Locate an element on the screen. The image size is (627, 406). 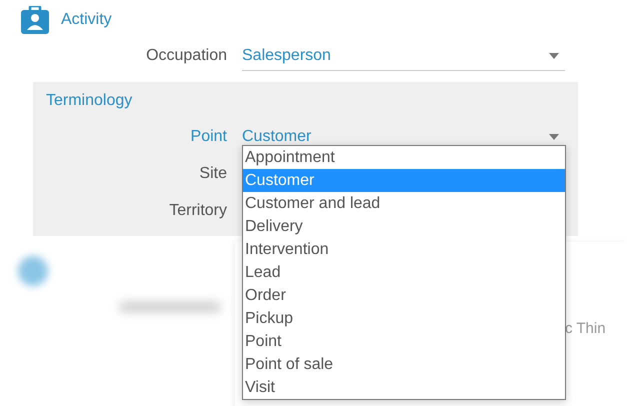
panel-title: Terminology is located at coordinates (89, 101).